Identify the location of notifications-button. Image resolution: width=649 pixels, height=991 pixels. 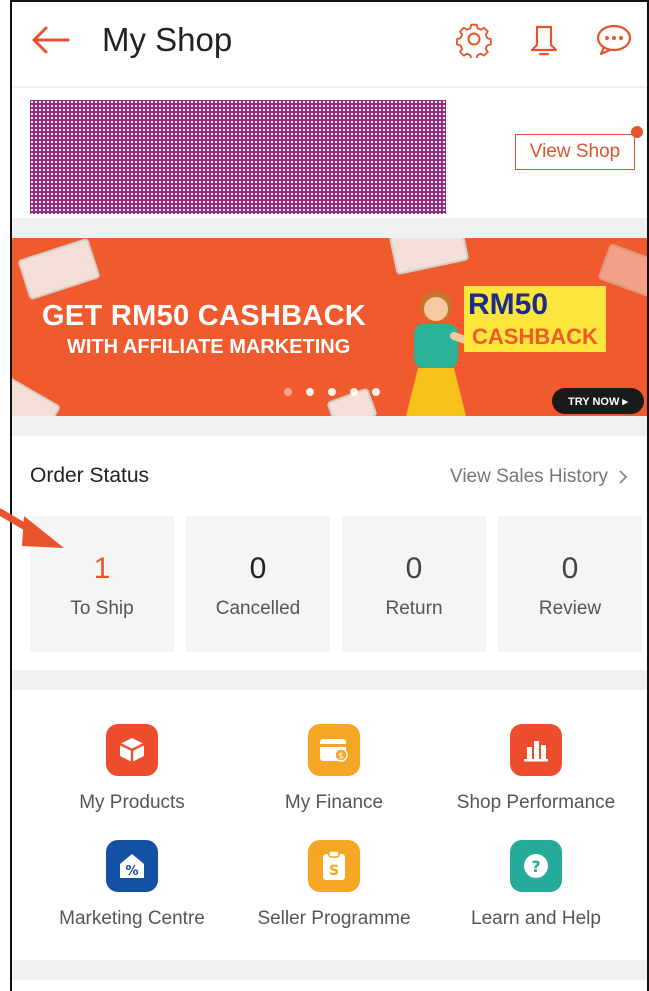
(544, 40).